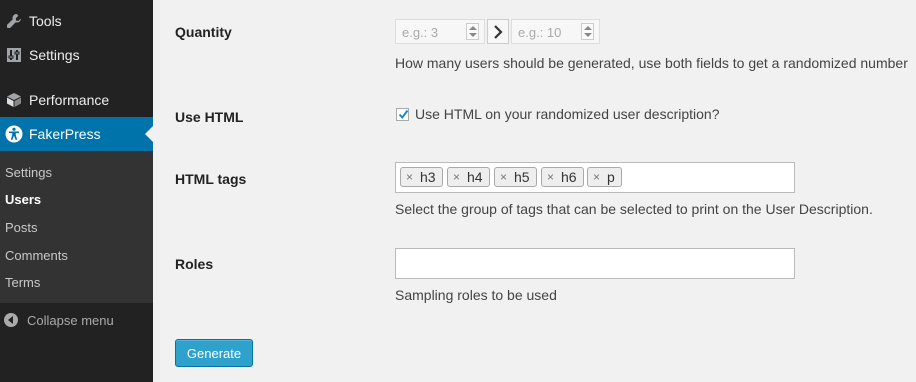 The image size is (916, 382). What do you see at coordinates (11, 321) in the screenshot?
I see `collapse-arrow-icon` at bounding box center [11, 321].